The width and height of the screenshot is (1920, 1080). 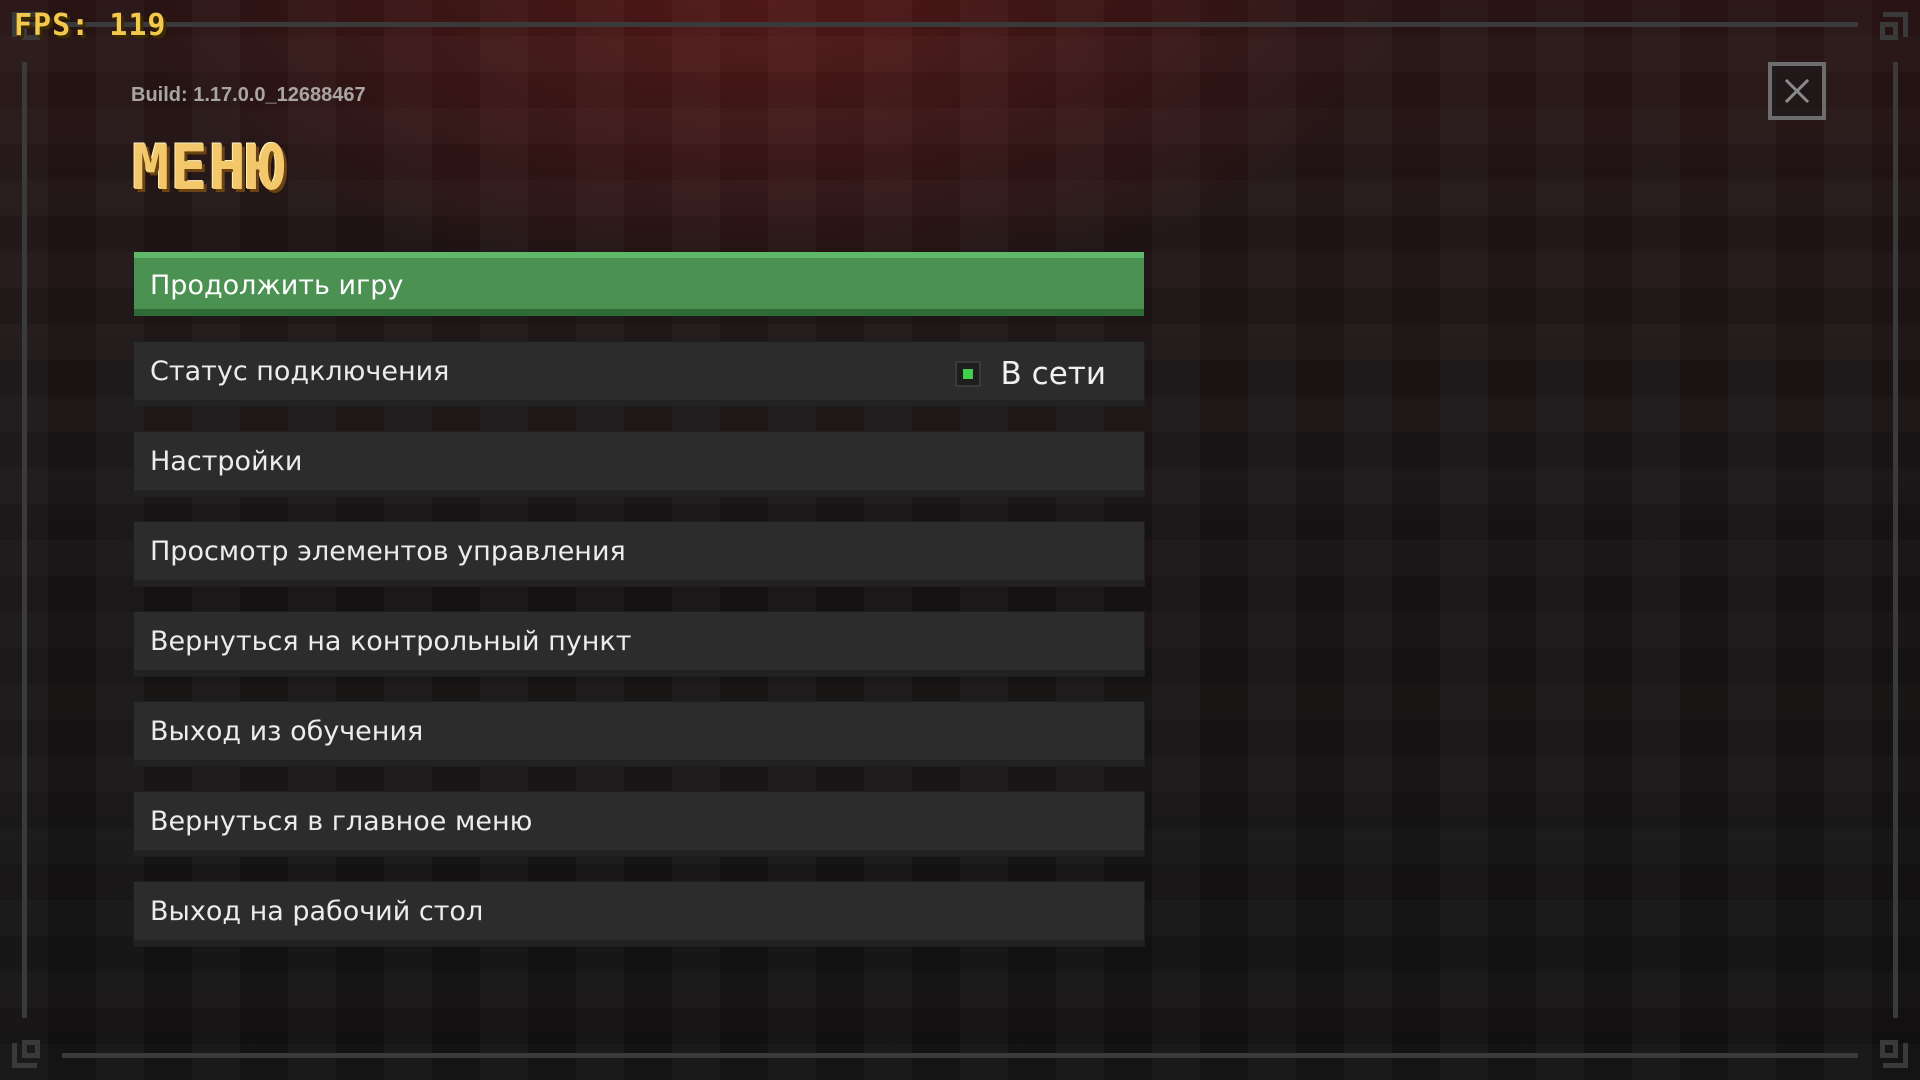 What do you see at coordinates (287, 731) in the screenshot?
I see `menu-item-label: Выход из обучения` at bounding box center [287, 731].